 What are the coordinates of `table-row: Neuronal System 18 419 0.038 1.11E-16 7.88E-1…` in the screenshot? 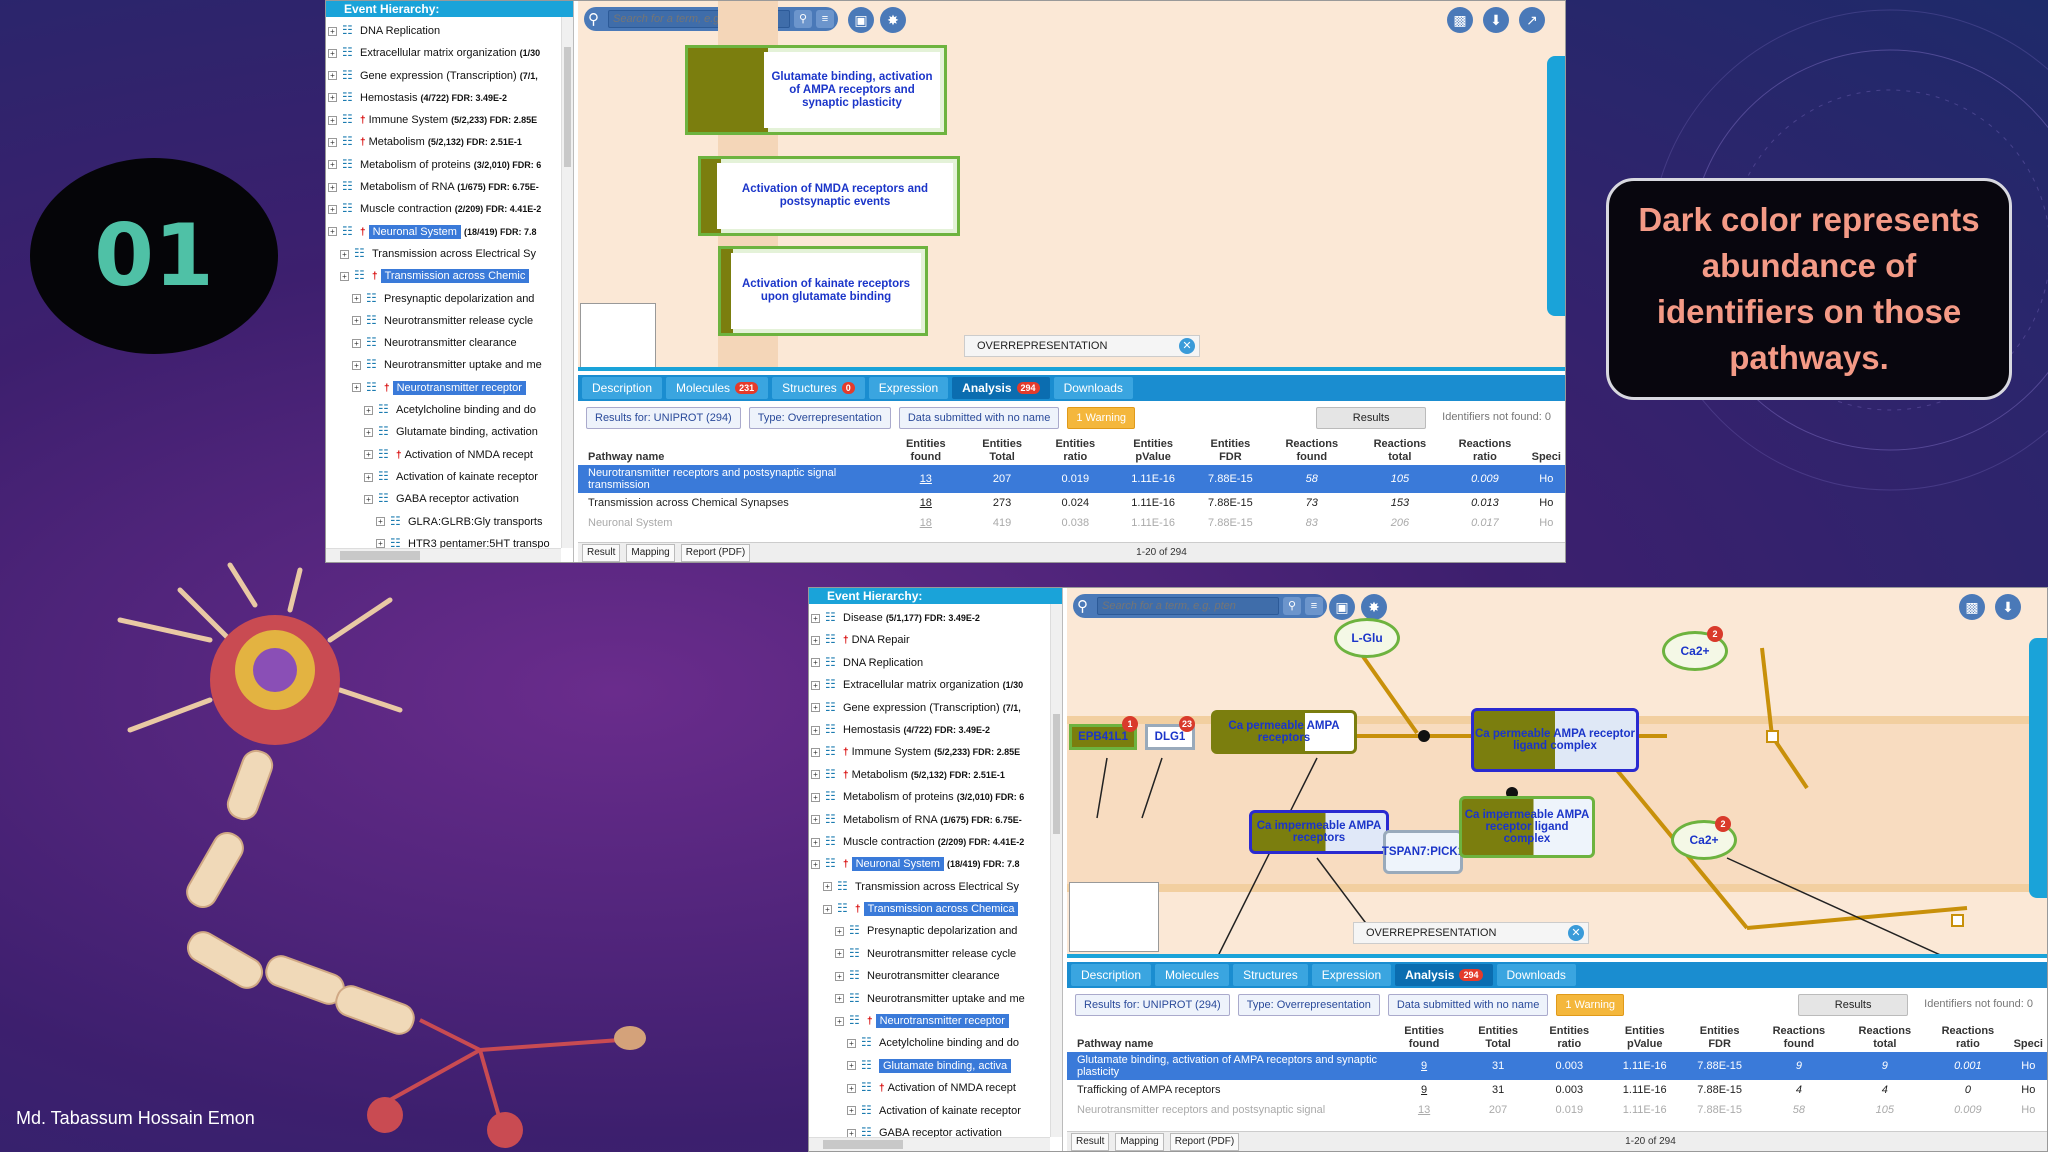 It's located at (1071, 523).